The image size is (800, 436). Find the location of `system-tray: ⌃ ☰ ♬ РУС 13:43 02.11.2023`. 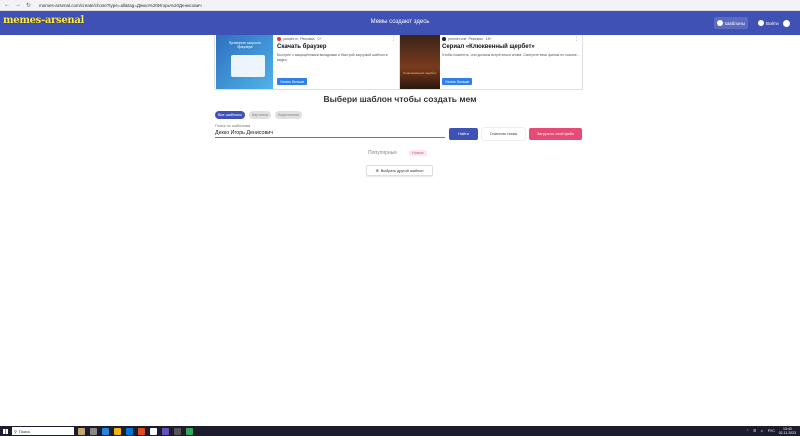

system-tray: ⌃ ☰ ♬ РУС 13:43 02.11.2023 is located at coordinates (771, 431).